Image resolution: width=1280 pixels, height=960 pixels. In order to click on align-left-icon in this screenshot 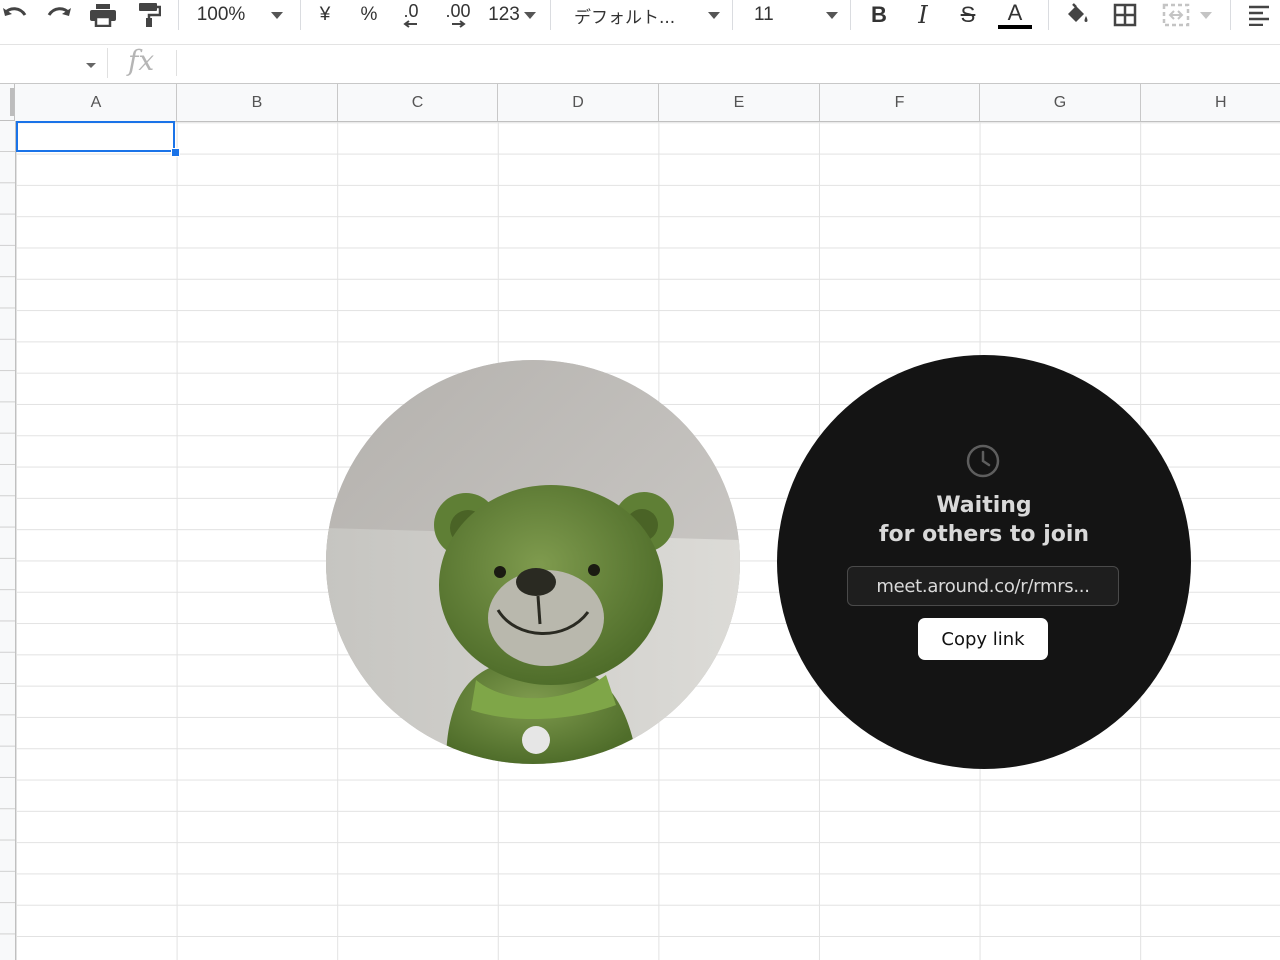, I will do `click(1259, 15)`.